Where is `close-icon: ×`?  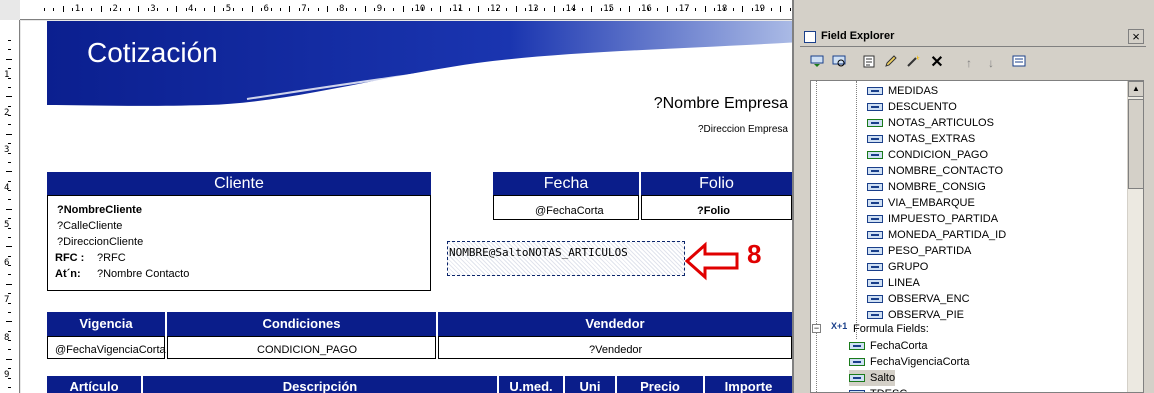 close-icon: × is located at coordinates (1136, 36).